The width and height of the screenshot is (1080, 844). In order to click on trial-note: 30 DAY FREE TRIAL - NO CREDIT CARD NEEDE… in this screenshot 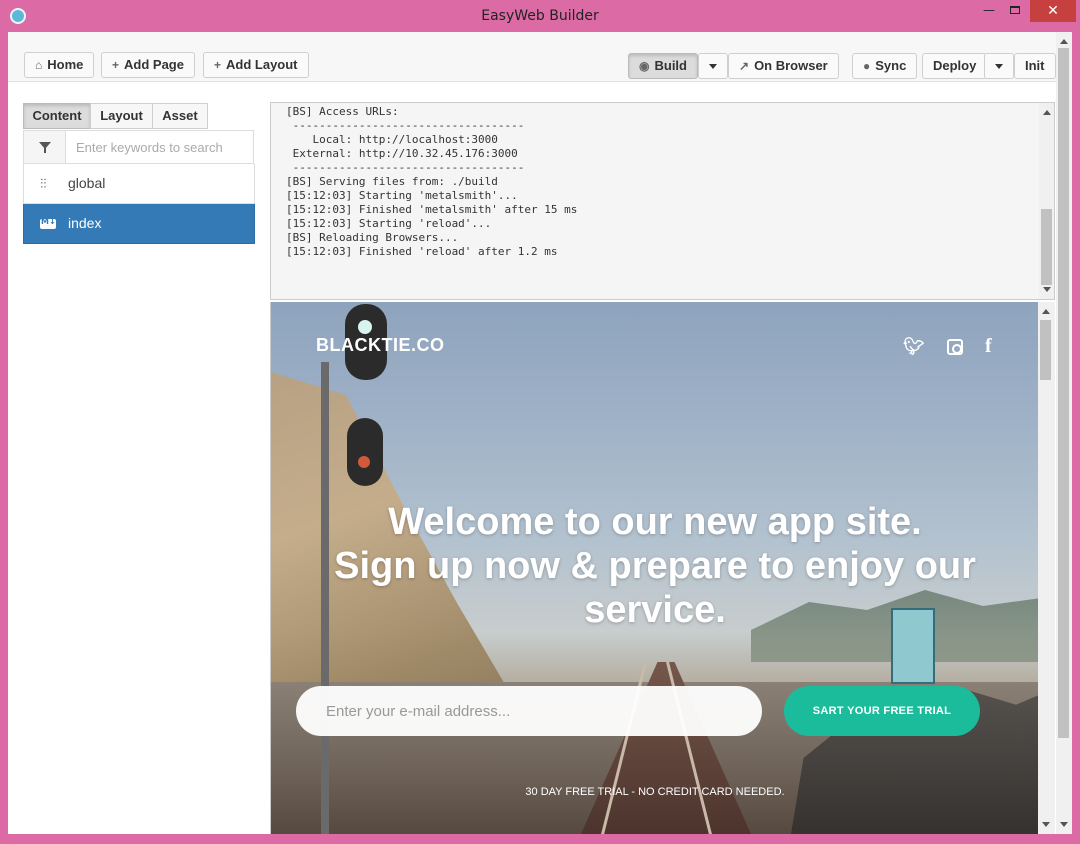, I will do `click(655, 792)`.